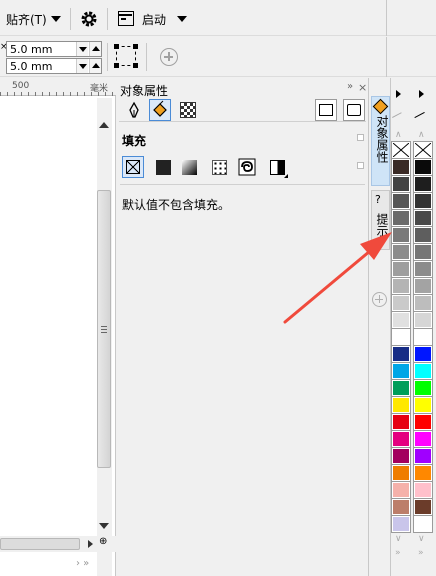 This screenshot has width=436, height=576. Describe the element at coordinates (54, 49) in the screenshot. I see `width-field: 5.0 mm` at that location.